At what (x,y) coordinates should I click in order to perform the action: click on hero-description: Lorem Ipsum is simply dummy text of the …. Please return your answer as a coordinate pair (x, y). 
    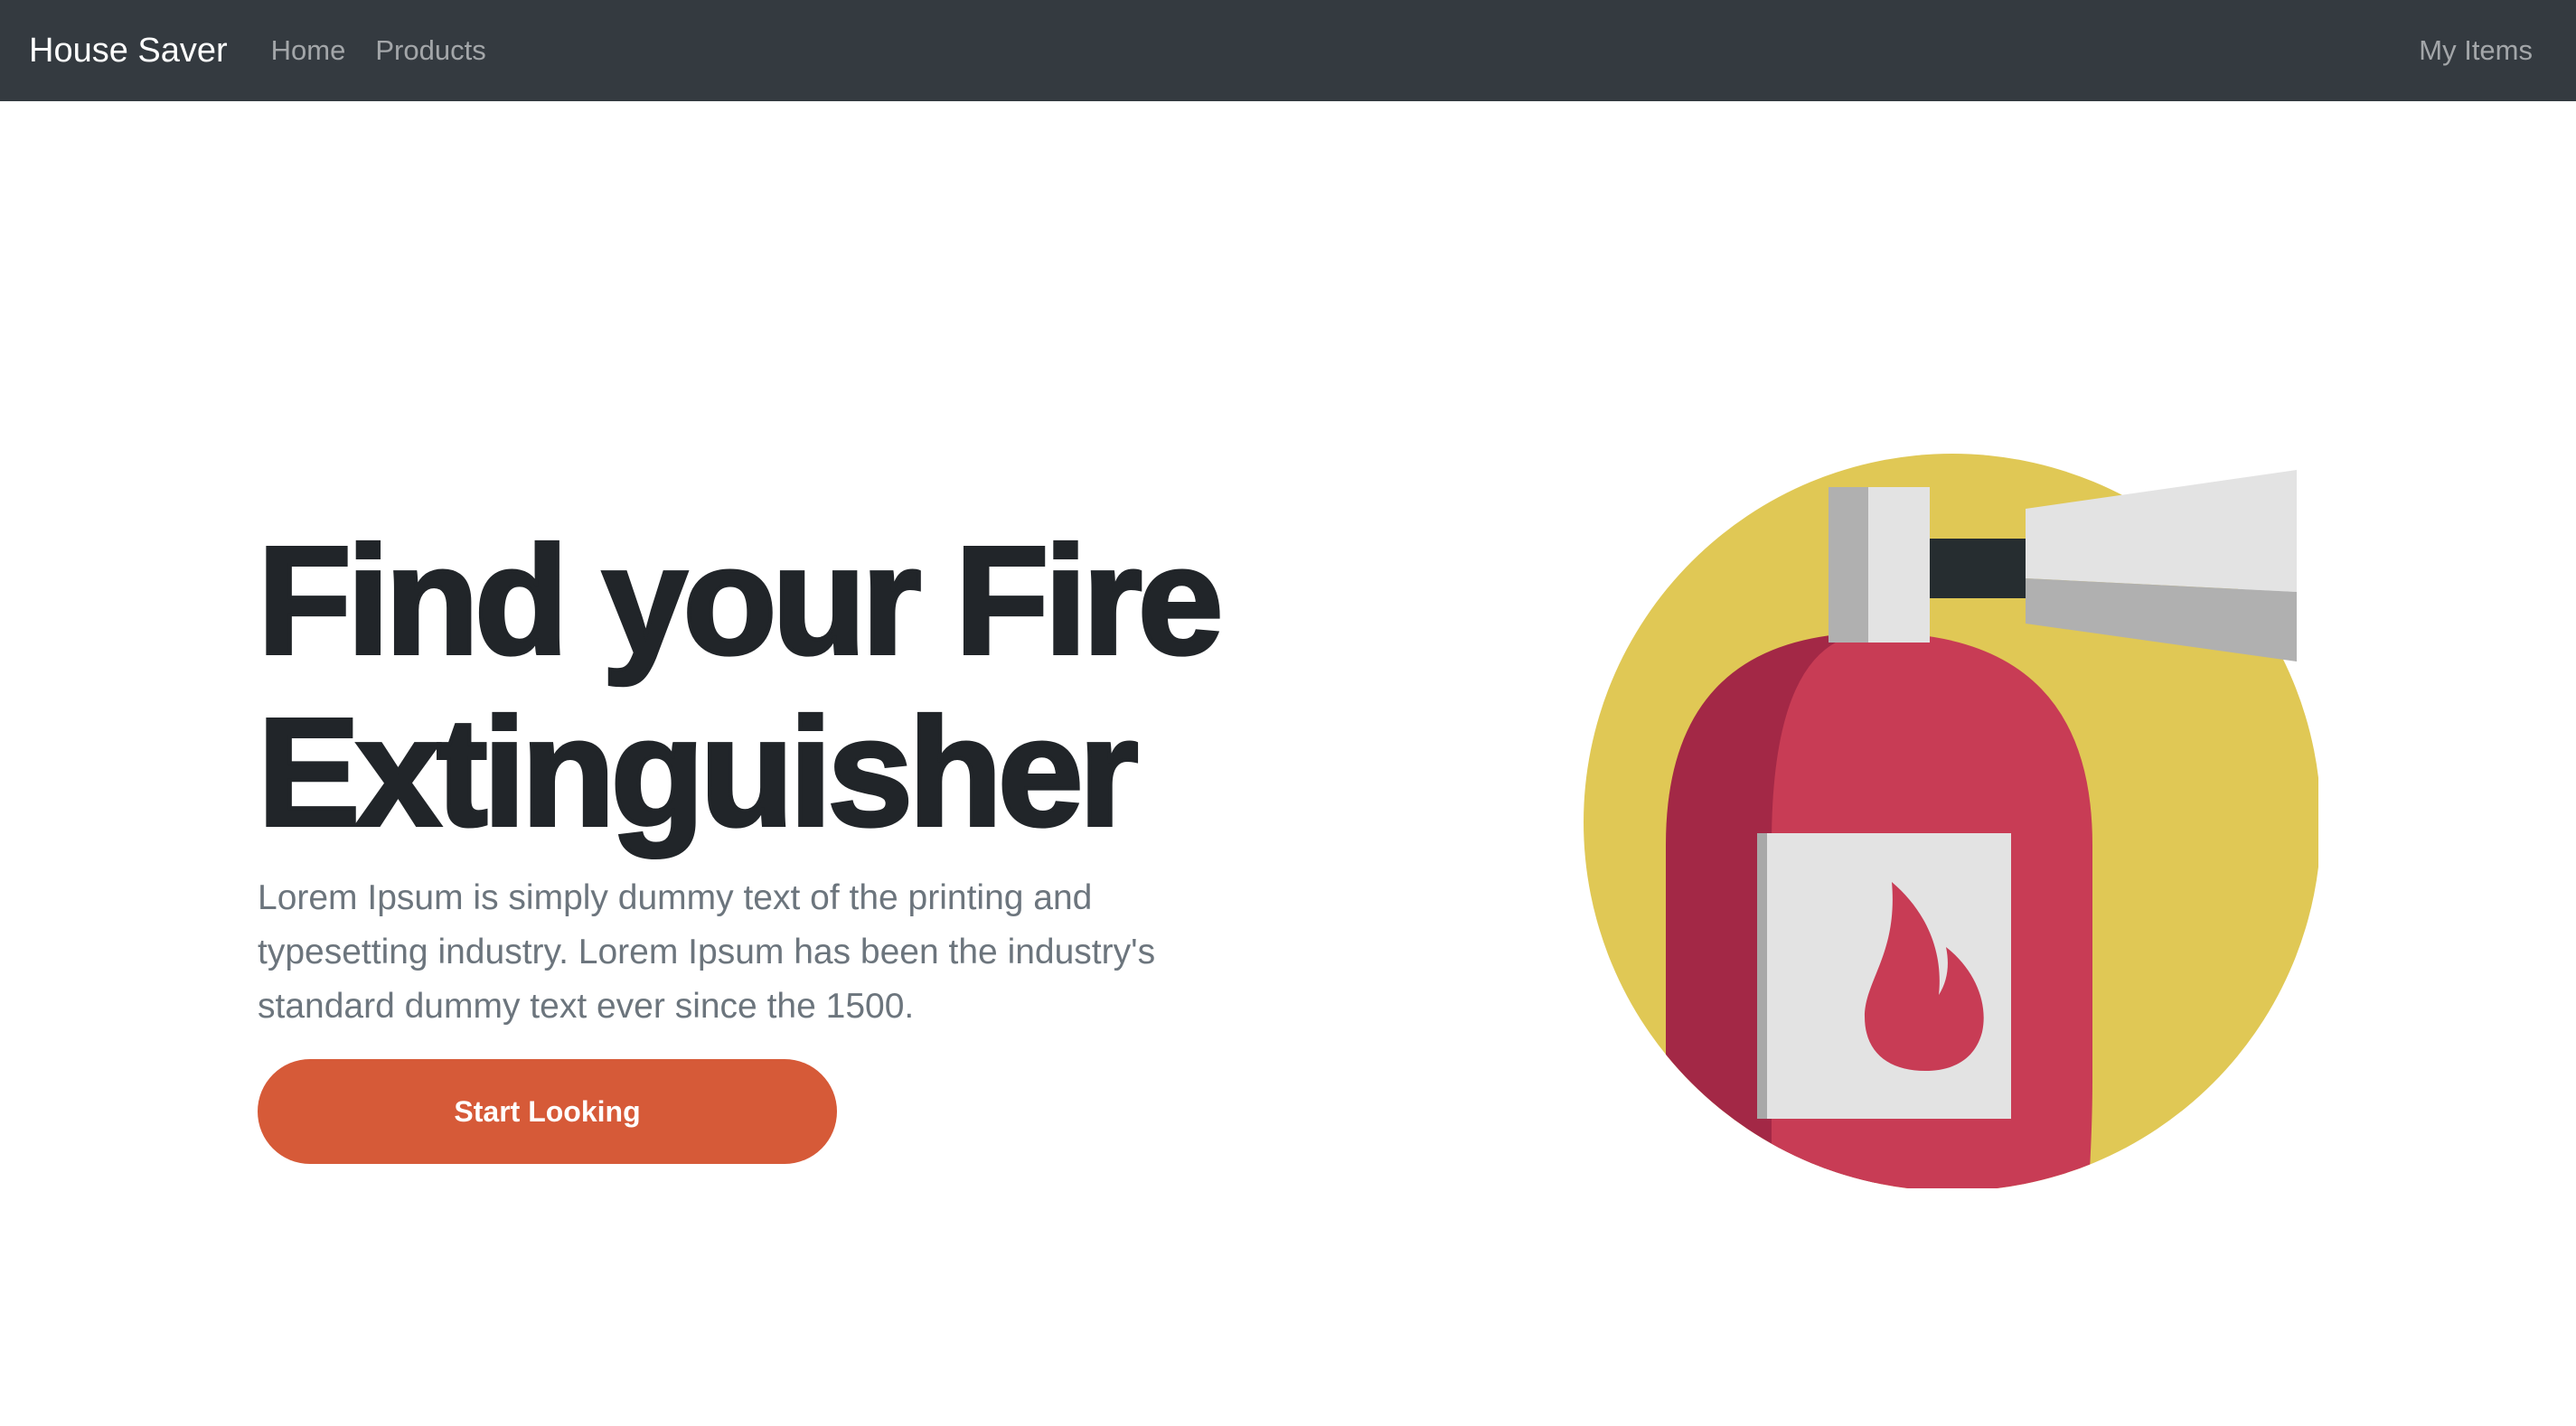
    Looking at the image, I should click on (707, 952).